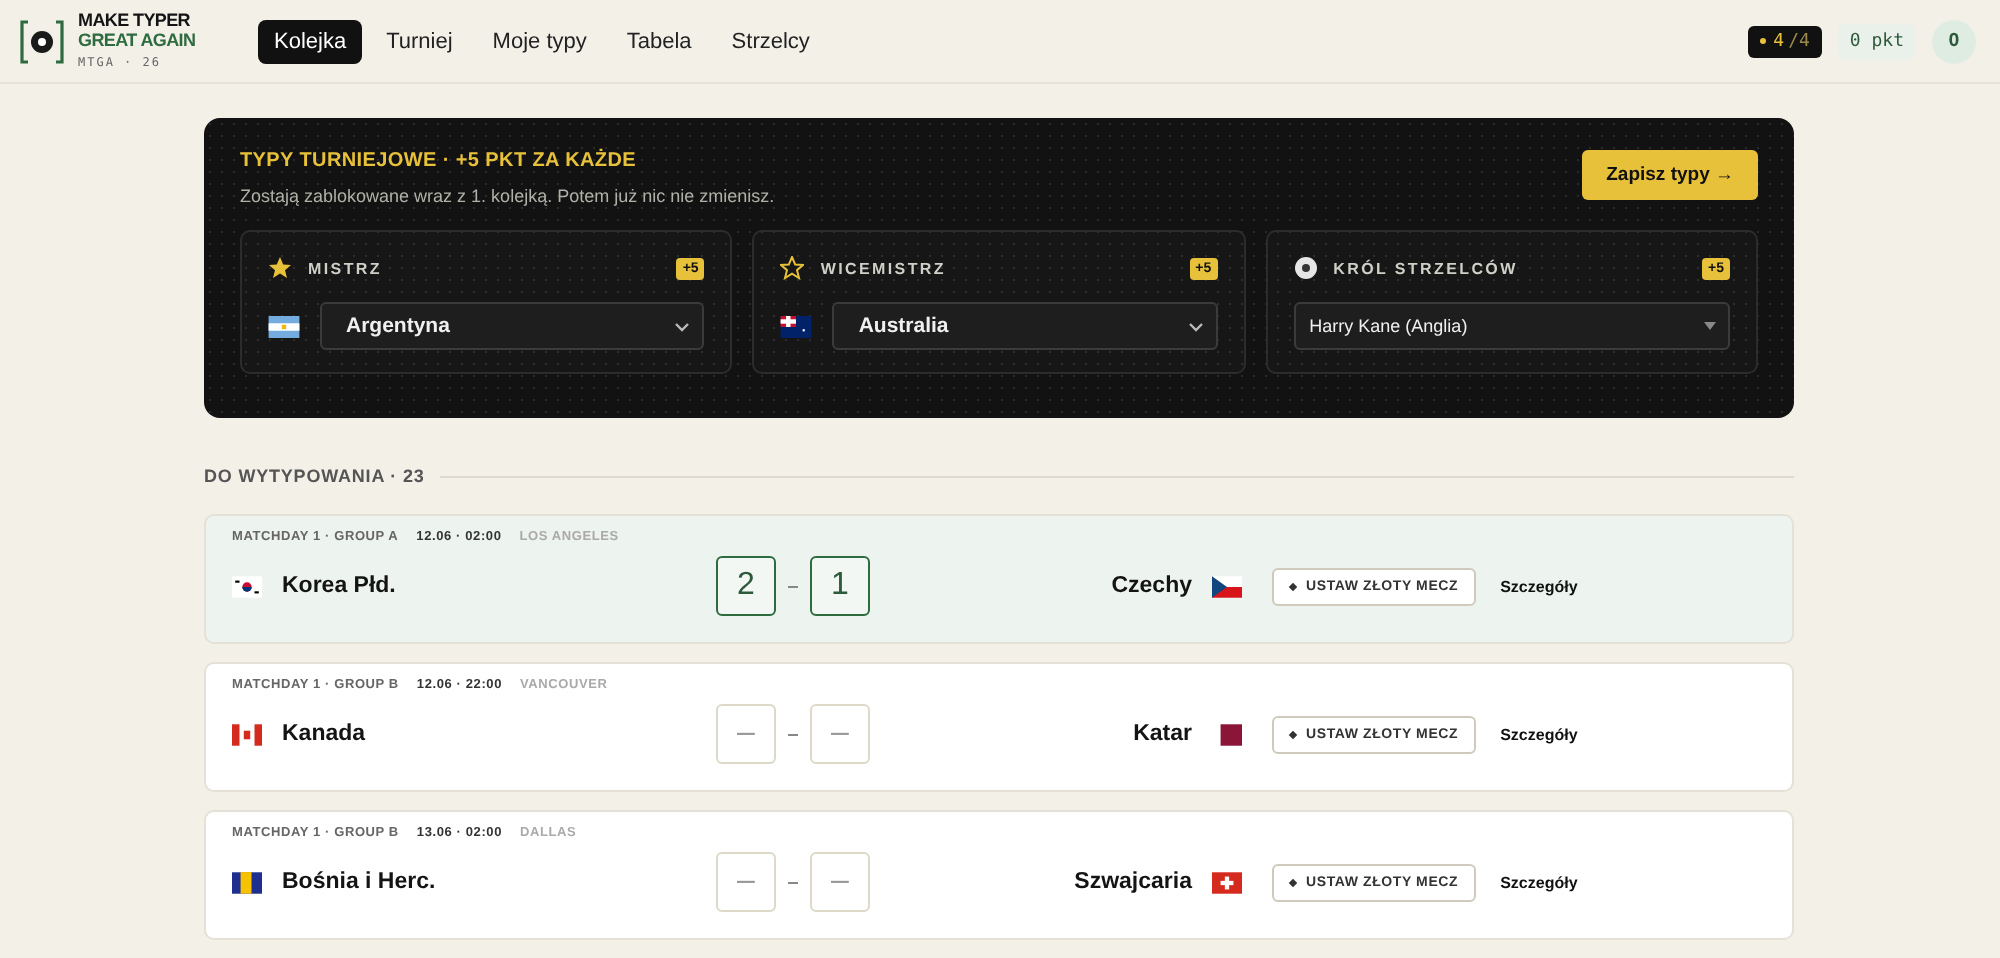 This screenshot has height=958, width=2000. I want to click on progress-badge: 4 /4, so click(1784, 41).